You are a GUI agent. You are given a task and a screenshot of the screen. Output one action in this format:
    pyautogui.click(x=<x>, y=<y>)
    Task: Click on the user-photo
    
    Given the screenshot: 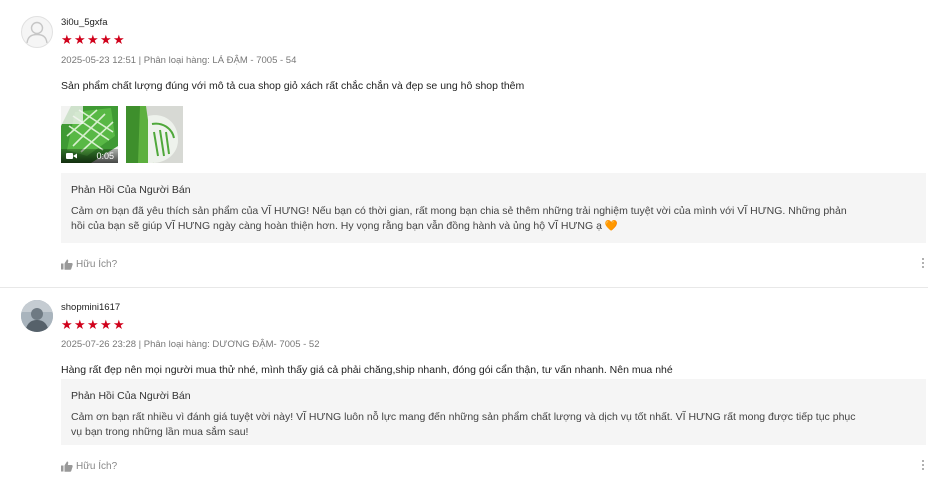 What is the action you would take?
    pyautogui.click(x=37, y=316)
    